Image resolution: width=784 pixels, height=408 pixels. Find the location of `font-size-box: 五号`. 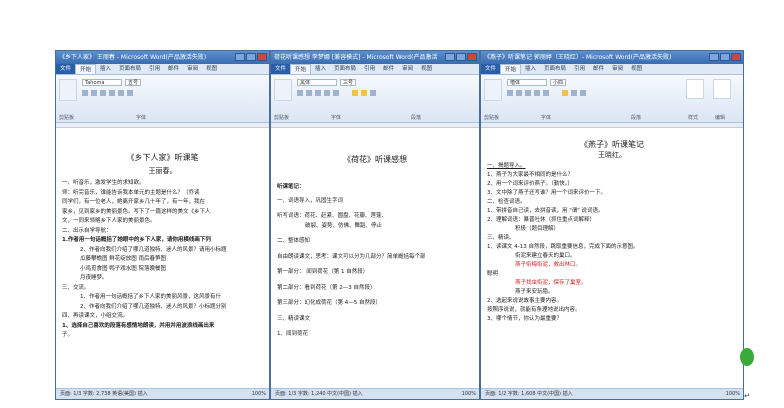

font-size-box: 五号 is located at coordinates (133, 82).